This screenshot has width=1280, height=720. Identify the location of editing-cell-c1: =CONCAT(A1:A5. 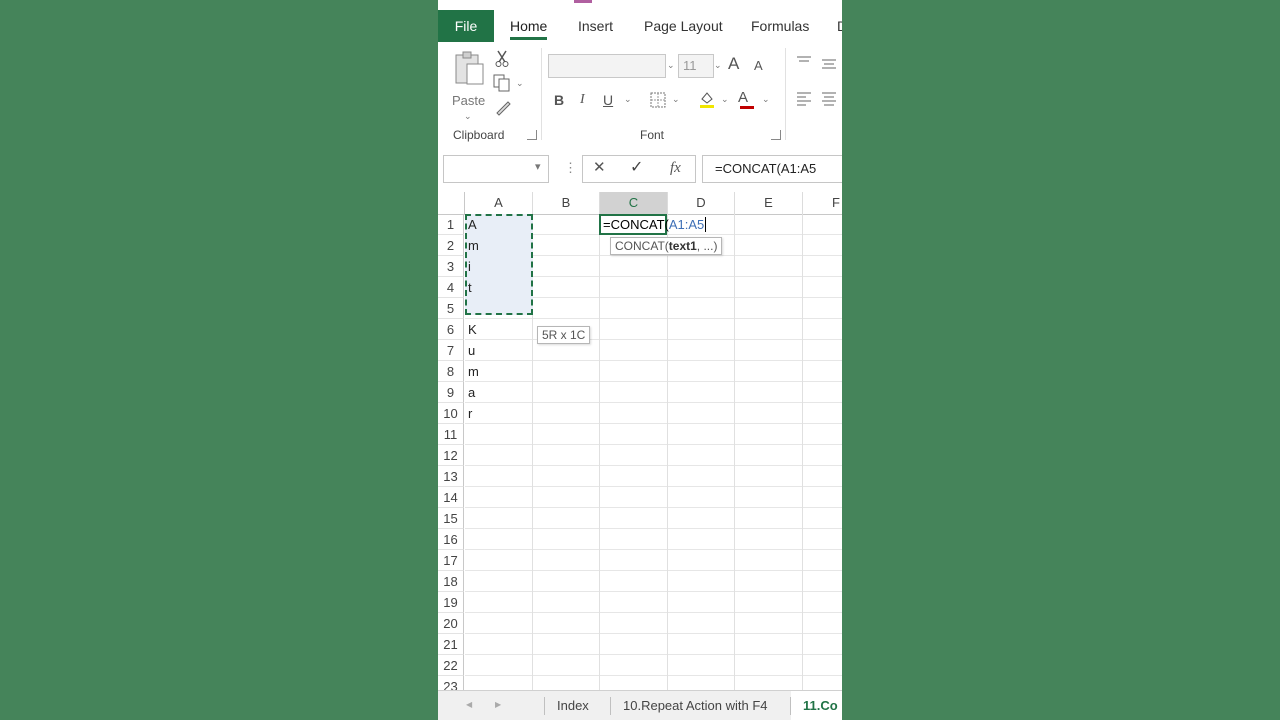
(653, 224).